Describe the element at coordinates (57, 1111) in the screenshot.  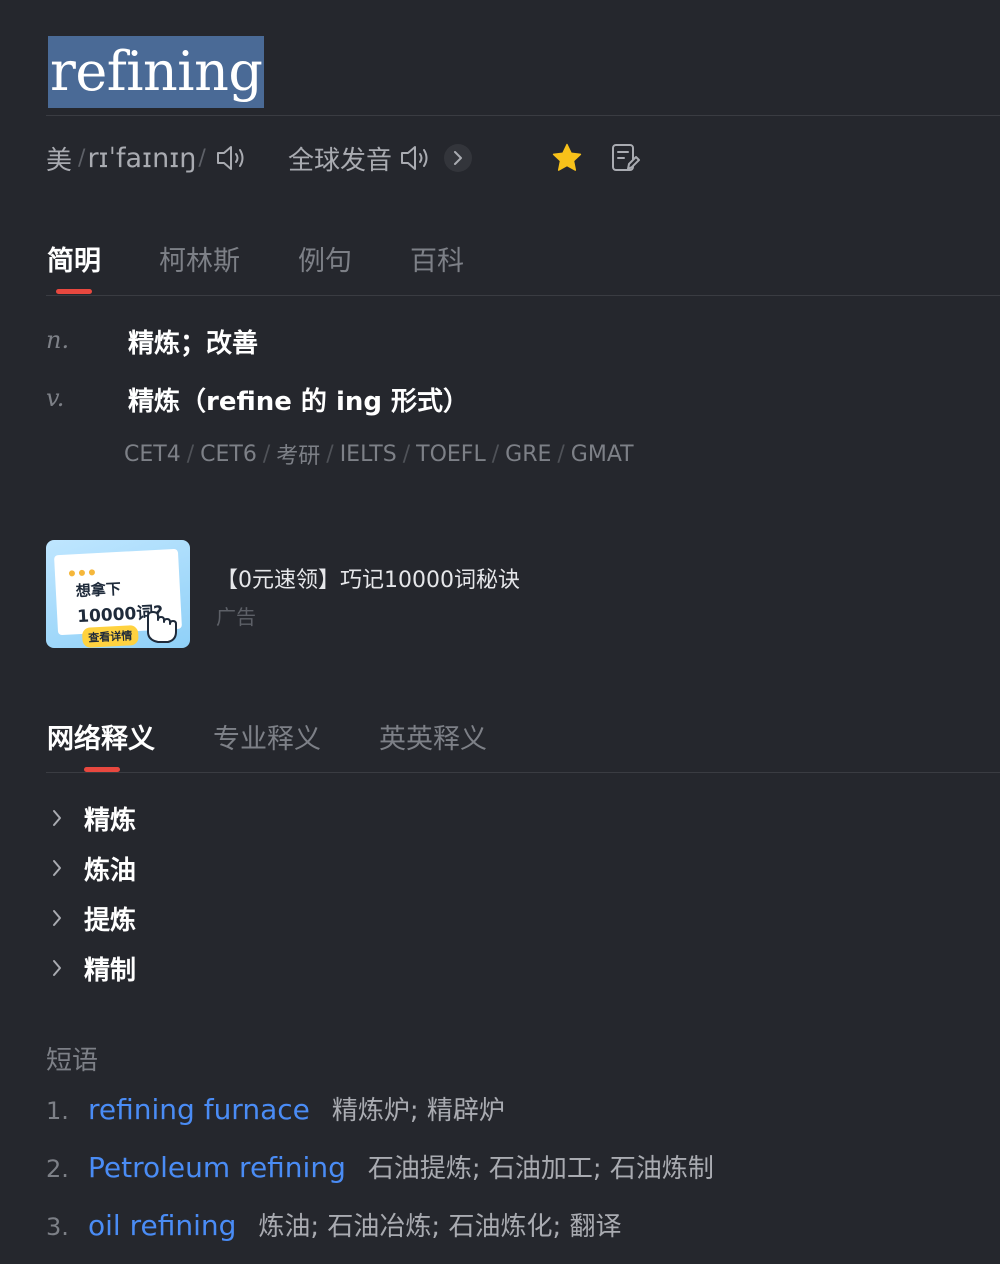
I see `phrase-number: 1.` at that location.